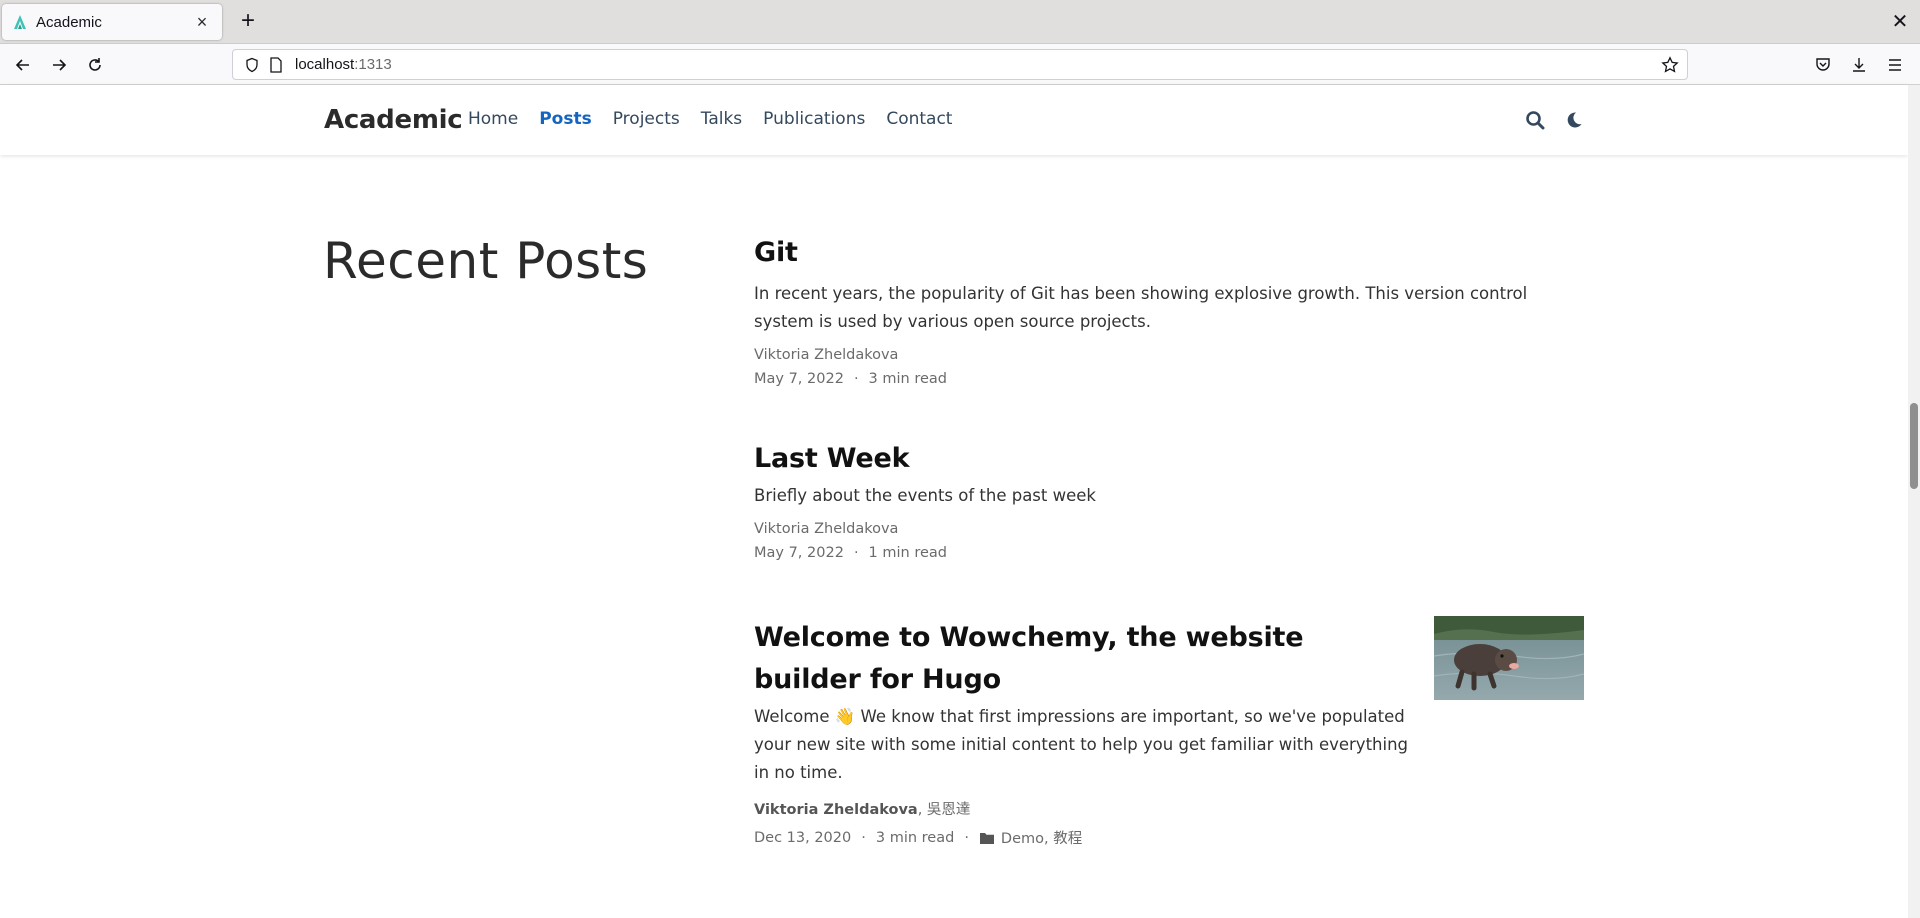 The image size is (1920, 918). I want to click on back-arrow-icon, so click(22, 65).